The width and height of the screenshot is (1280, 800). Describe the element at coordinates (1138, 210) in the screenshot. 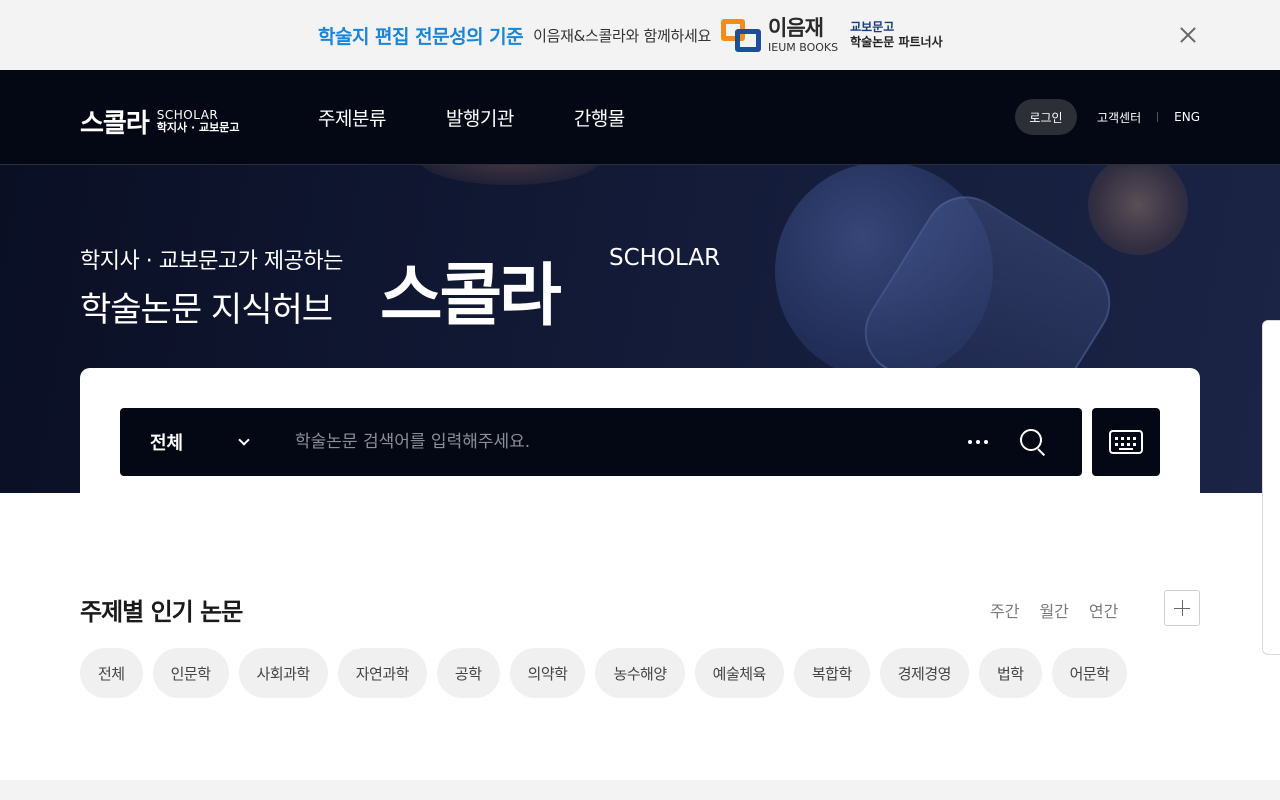

I see `decorative-sphere-small` at that location.